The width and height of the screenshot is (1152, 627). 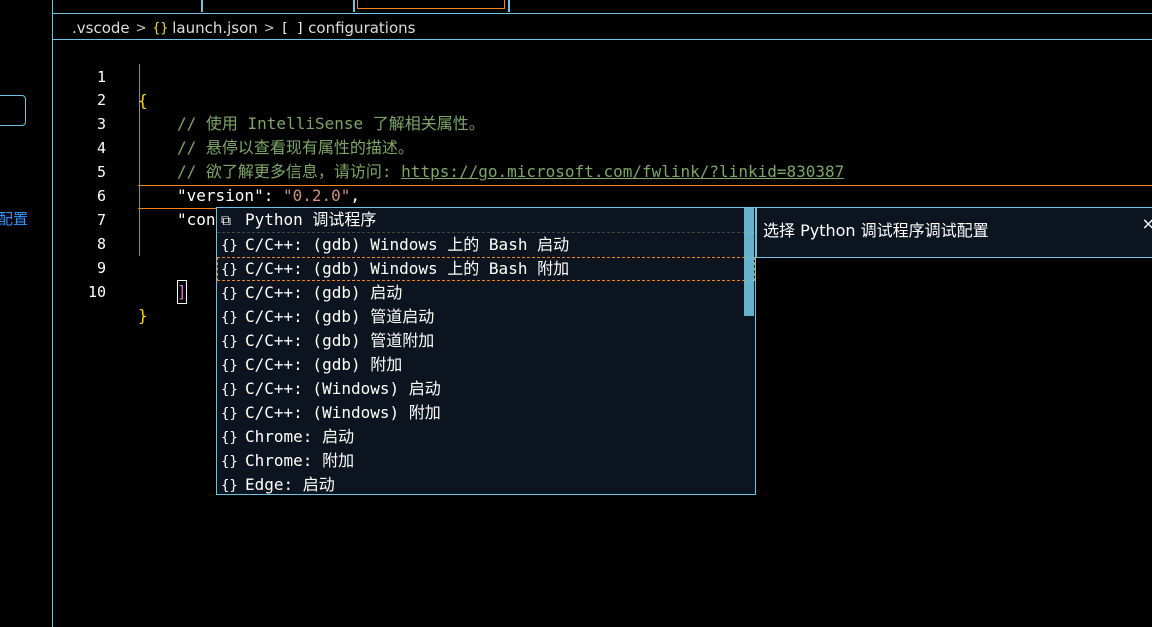 I want to click on code-line: 3 // 悬停以查看现有属性的描述。, so click(x=233, y=122).